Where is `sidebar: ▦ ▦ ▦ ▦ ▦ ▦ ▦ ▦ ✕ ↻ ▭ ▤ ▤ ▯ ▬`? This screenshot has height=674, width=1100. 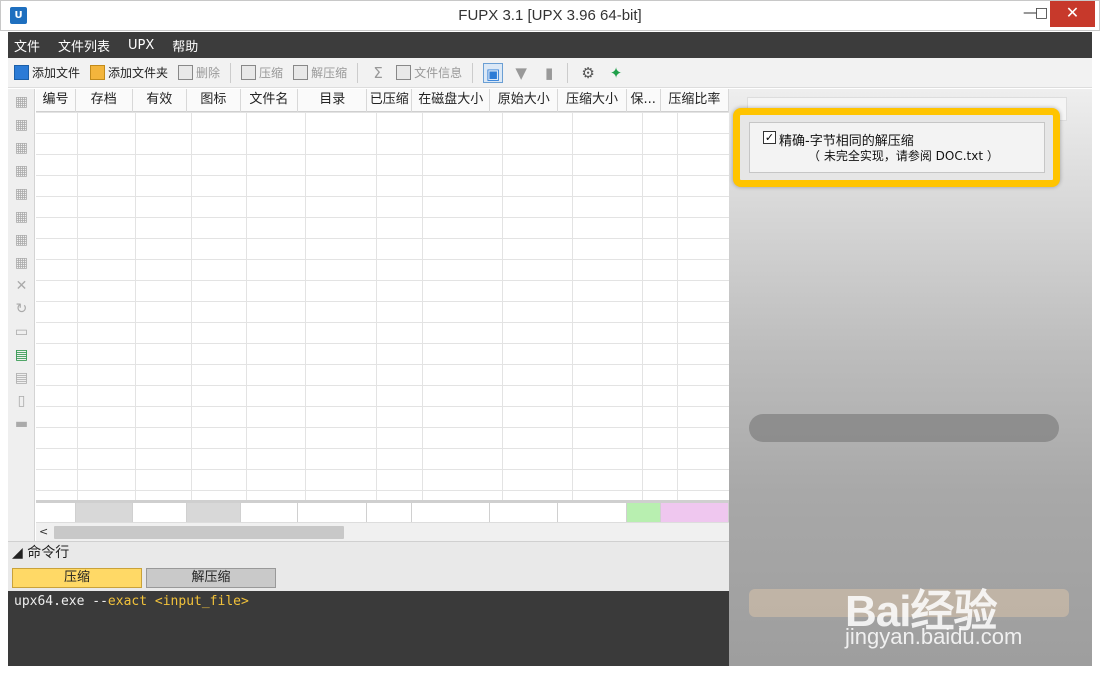
sidebar: ▦ ▦ ▦ ▦ ▦ ▦ ▦ ▦ ✕ ↻ ▭ ▤ ▤ ▯ ▬ is located at coordinates (21, 315).